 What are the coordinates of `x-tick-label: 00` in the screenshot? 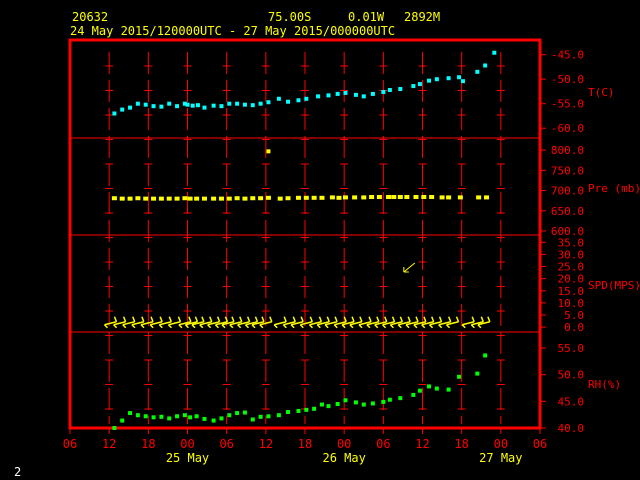 It's located at (187, 444).